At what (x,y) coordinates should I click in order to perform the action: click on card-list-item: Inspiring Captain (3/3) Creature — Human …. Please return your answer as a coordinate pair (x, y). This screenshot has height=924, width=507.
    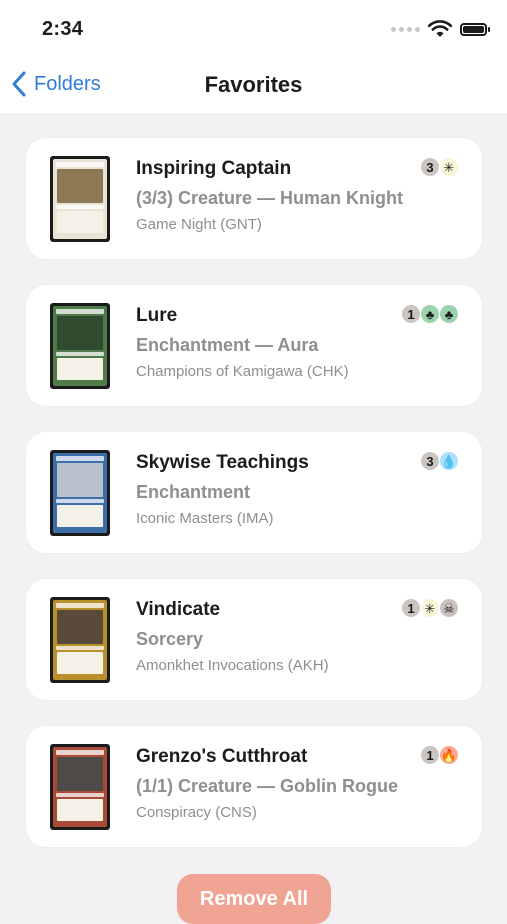
    Looking at the image, I should click on (254, 198).